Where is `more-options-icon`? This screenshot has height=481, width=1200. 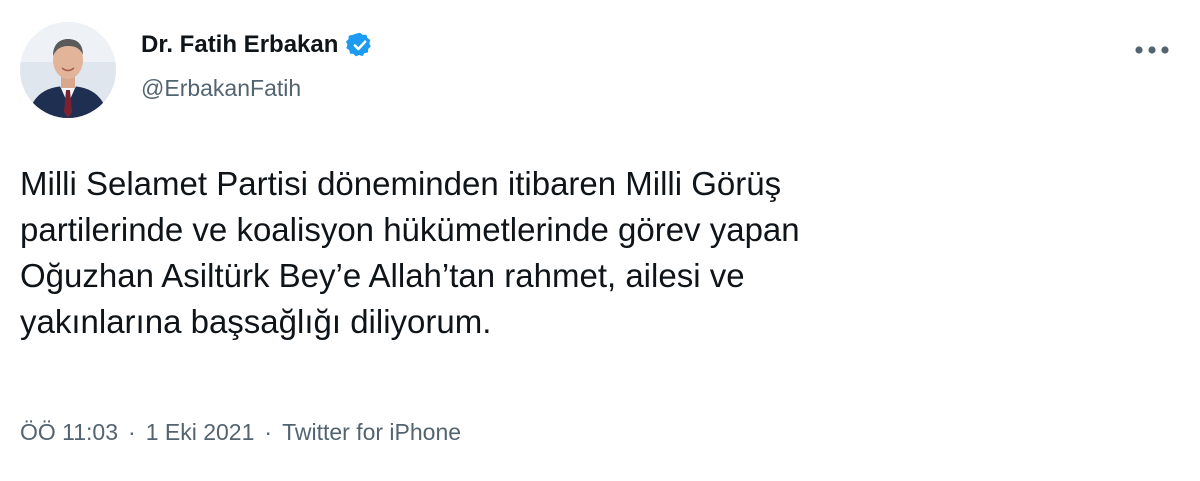
more-options-icon is located at coordinates (1152, 50).